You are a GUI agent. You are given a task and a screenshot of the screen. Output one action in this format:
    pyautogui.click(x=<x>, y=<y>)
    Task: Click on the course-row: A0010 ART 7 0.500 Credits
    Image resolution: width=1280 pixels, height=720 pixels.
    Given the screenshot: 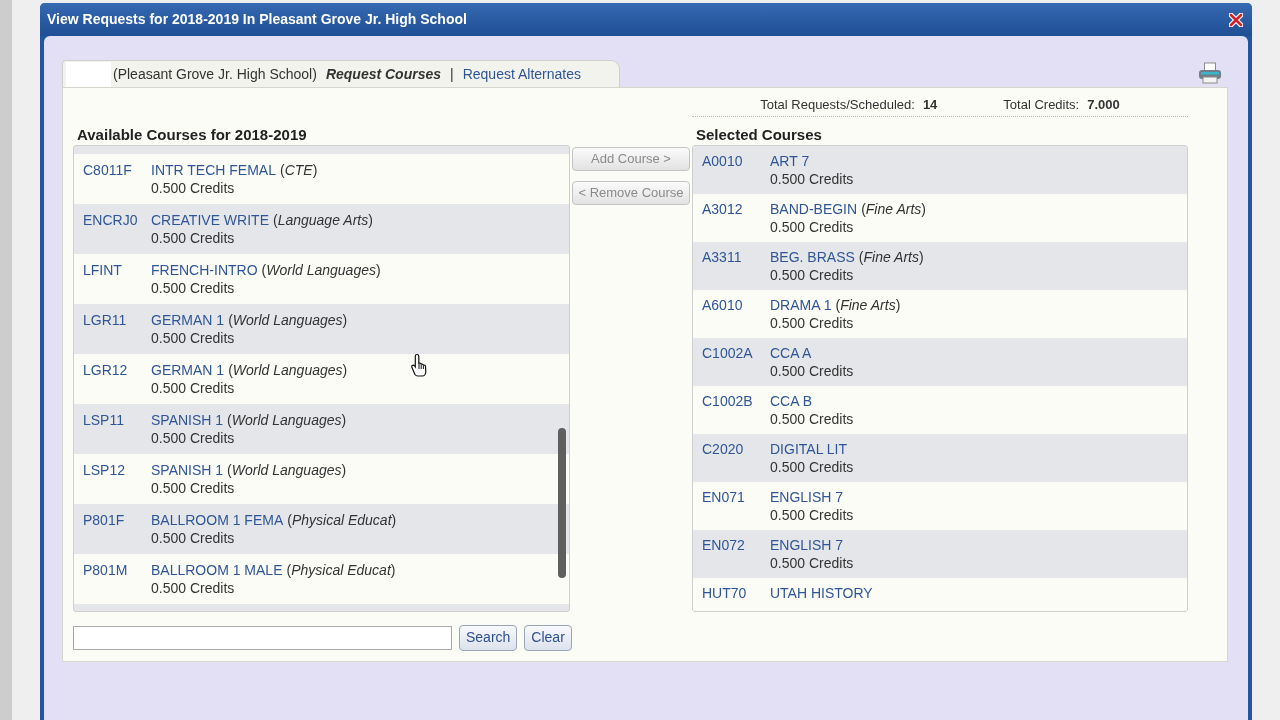 What is the action you would take?
    pyautogui.click(x=940, y=169)
    